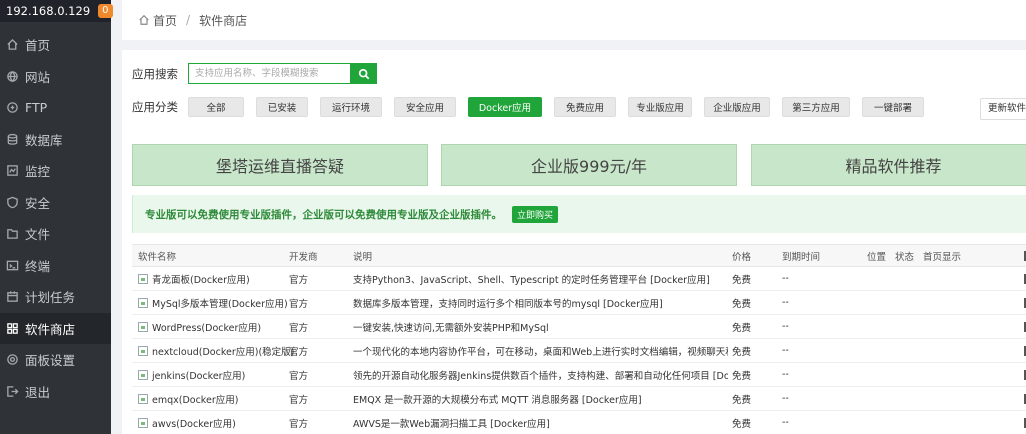 Image resolution: width=1026 pixels, height=434 pixels. I want to click on cell-desc: 数据库多版本管理，支持同时运行多个相同版本号的mysql [Docker应用], so click(508, 304).